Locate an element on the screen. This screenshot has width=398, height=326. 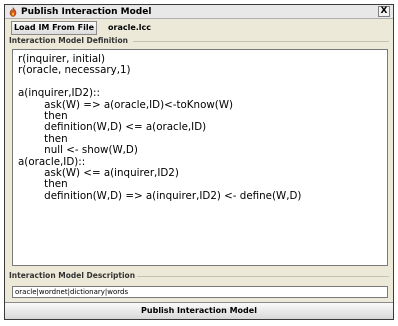
close-button: X is located at coordinates (384, 11).